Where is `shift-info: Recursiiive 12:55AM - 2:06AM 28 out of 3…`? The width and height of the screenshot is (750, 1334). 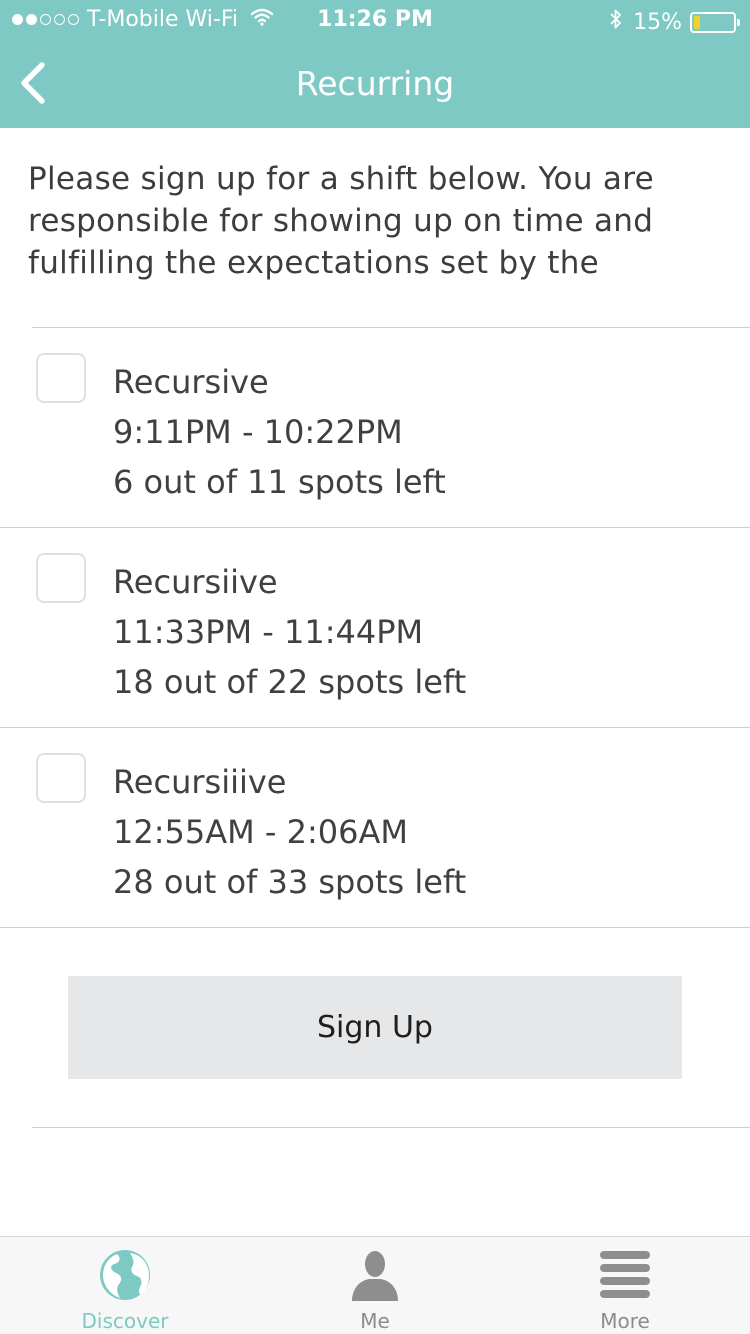
shift-info: Recursiiive 12:55AM - 2:06AM 28 out of 3… is located at coordinates (289, 832).